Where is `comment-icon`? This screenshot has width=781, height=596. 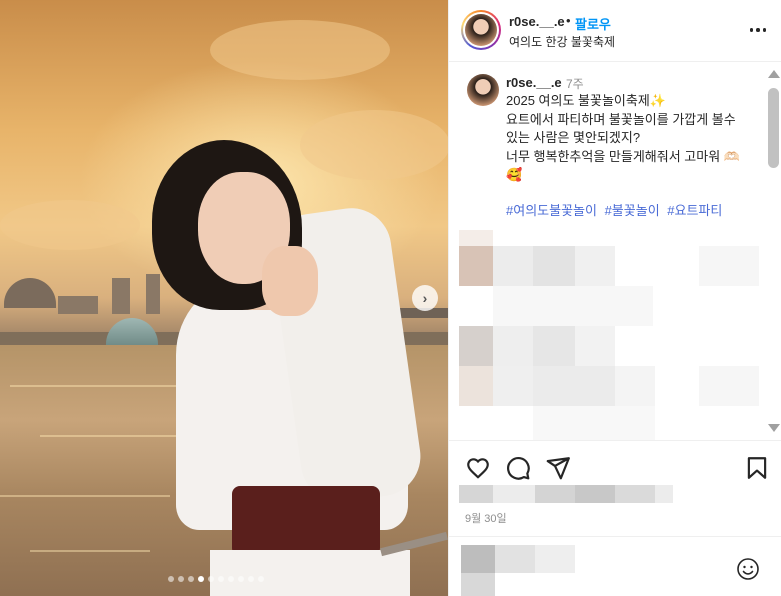 comment-icon is located at coordinates (518, 468).